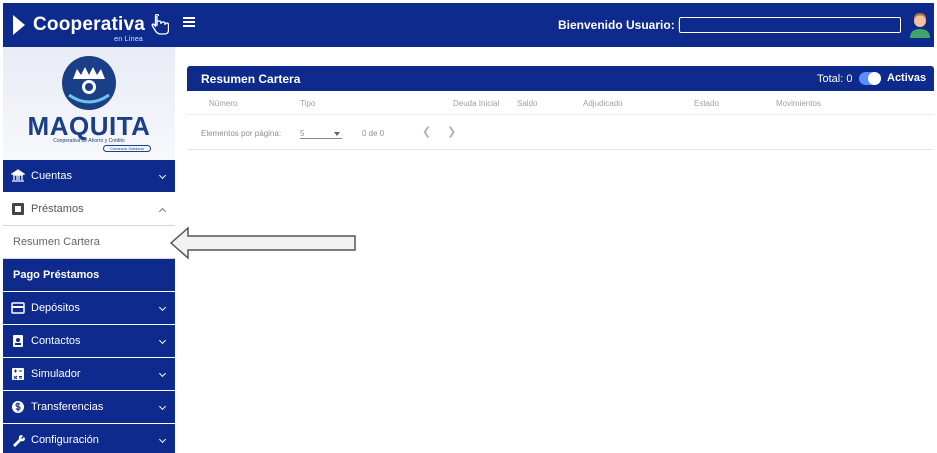 This screenshot has height=453, width=937. Describe the element at coordinates (241, 133) in the screenshot. I see `page-size-label: Elementos por página:` at that location.